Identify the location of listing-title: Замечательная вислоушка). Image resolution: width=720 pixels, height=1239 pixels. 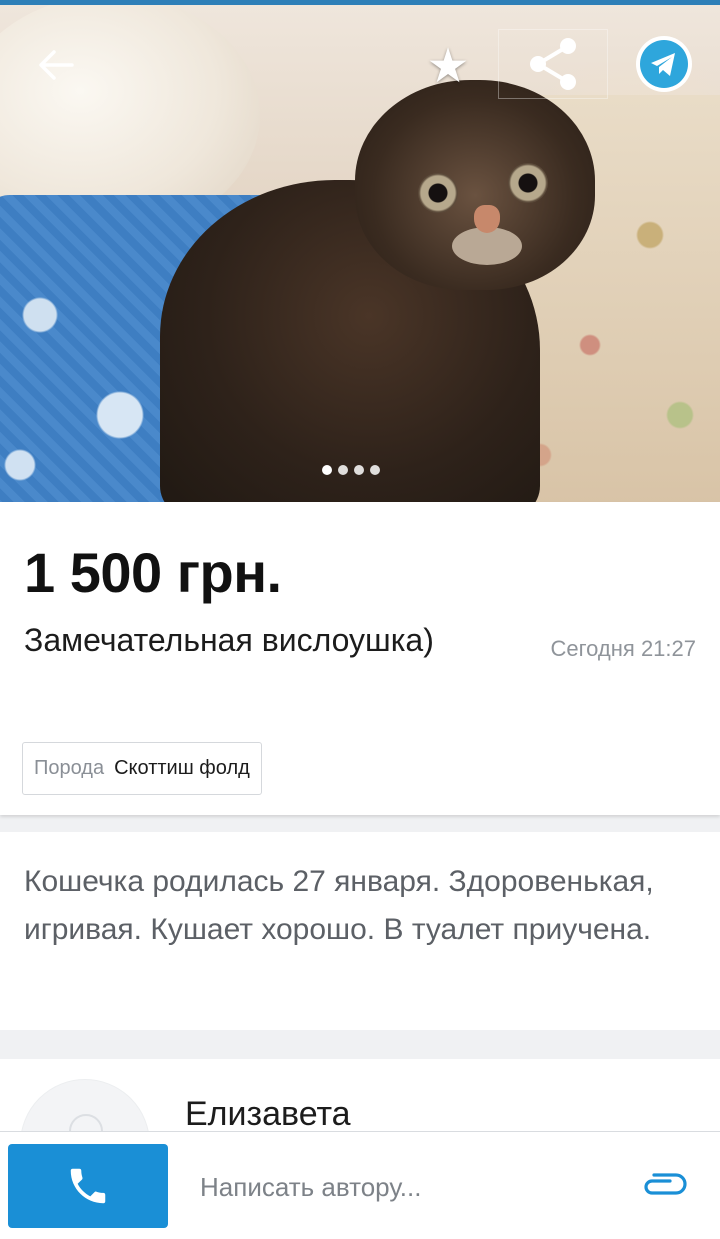
(229, 640).